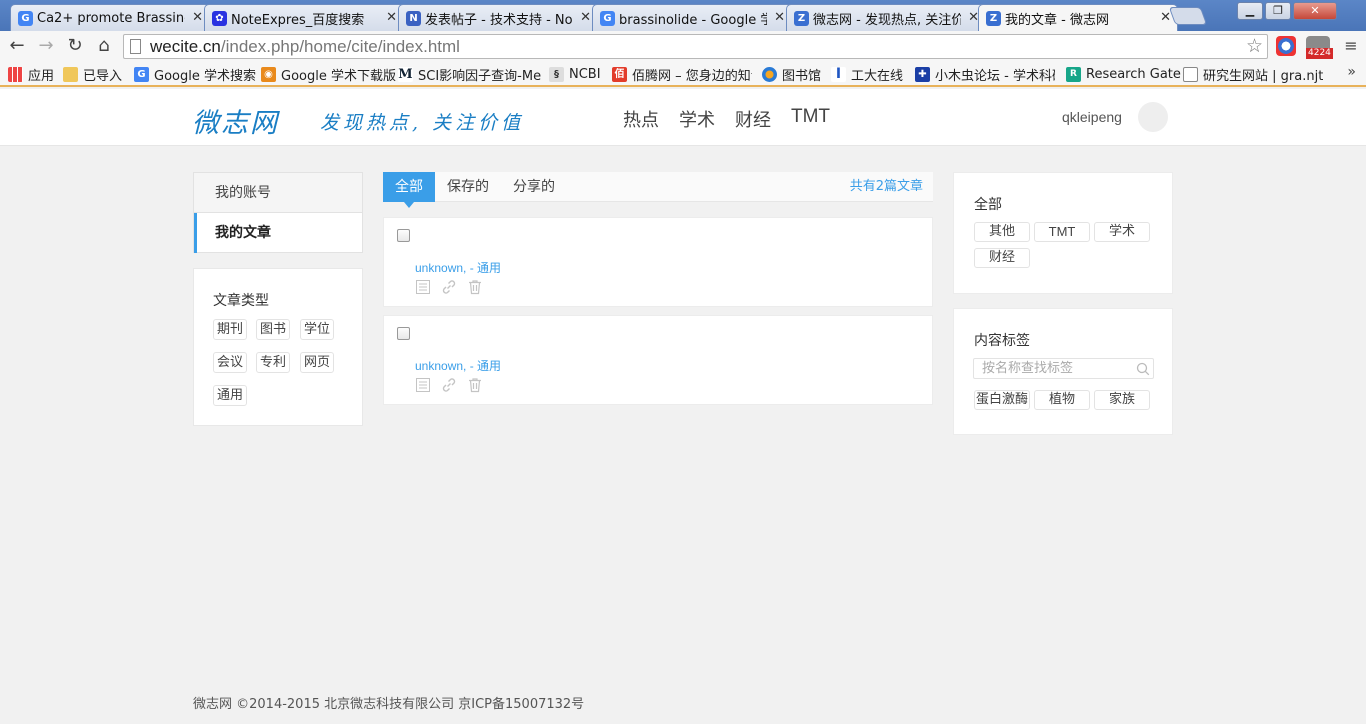 The height and width of the screenshot is (724, 1366). I want to click on menu-icon: ≡, so click(1351, 46).